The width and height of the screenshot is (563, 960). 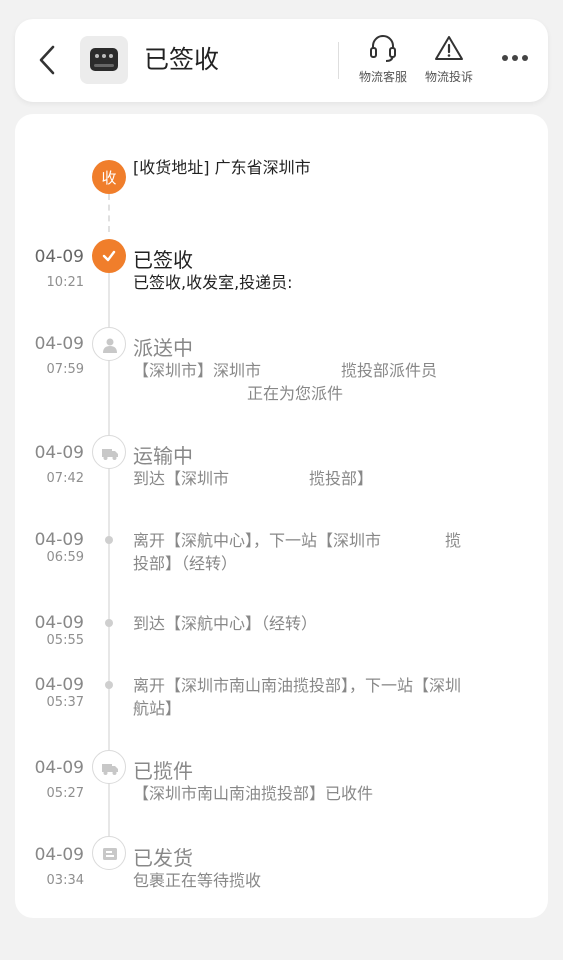 I want to click on product-thumbnail, so click(x=104, y=60).